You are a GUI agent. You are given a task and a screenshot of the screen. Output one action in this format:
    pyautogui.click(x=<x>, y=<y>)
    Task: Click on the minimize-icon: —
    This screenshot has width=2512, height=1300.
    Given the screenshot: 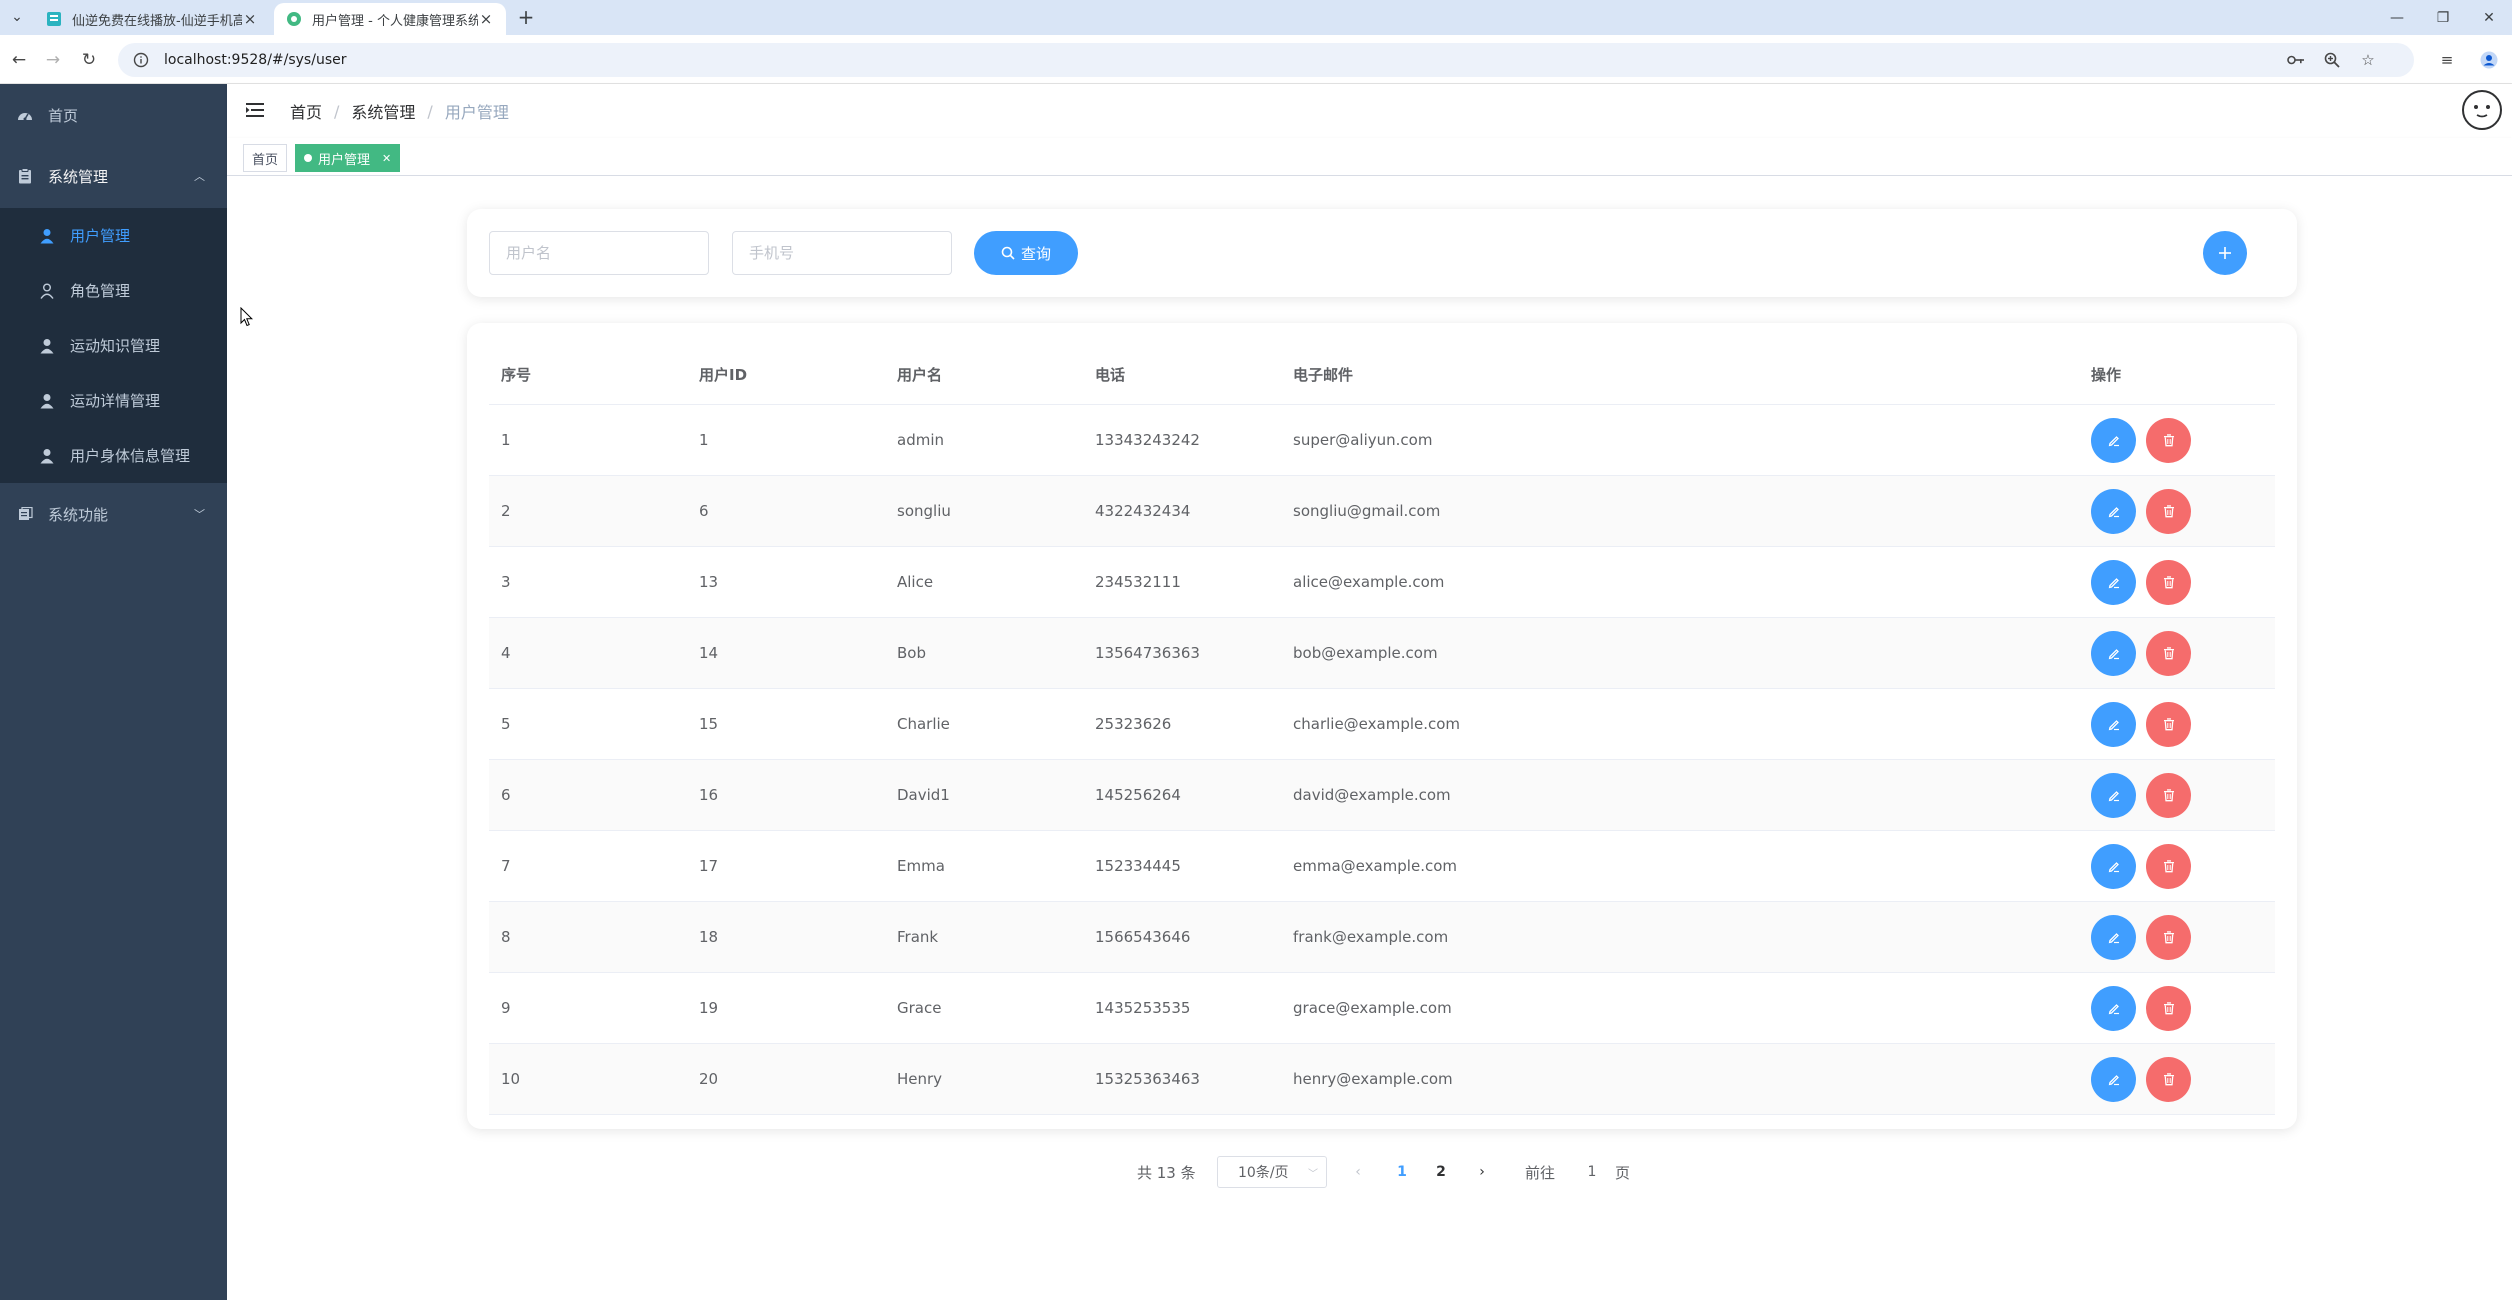 What is the action you would take?
    pyautogui.click(x=2397, y=17)
    